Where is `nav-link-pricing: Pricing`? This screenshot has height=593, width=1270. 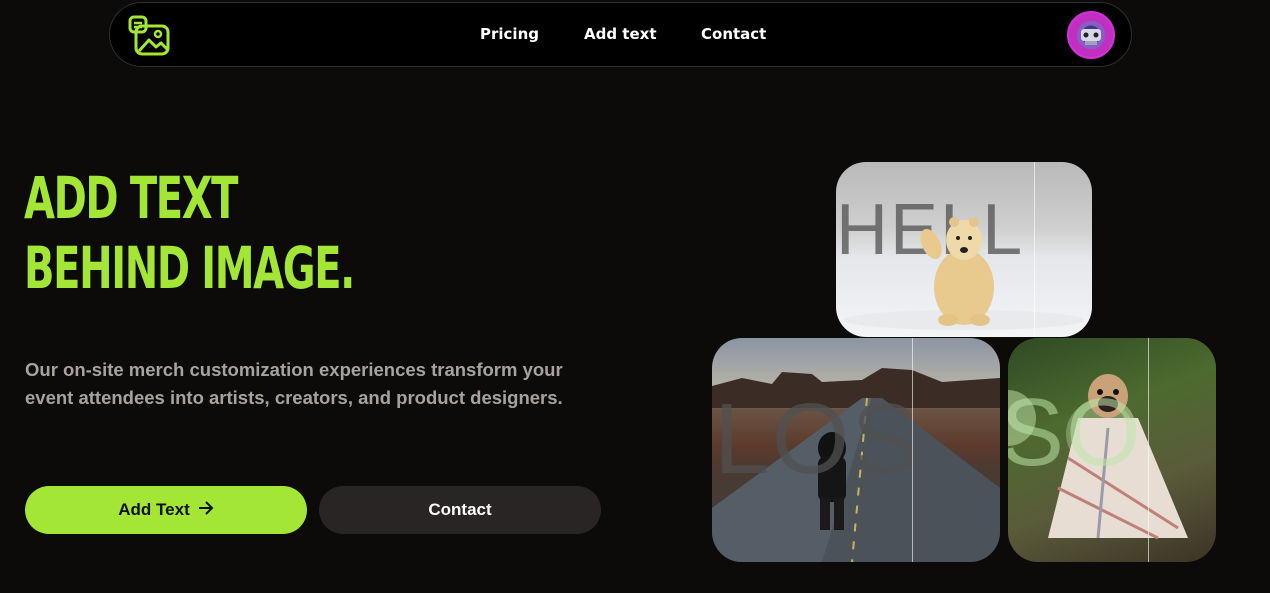
nav-link-pricing: Pricing is located at coordinates (509, 34).